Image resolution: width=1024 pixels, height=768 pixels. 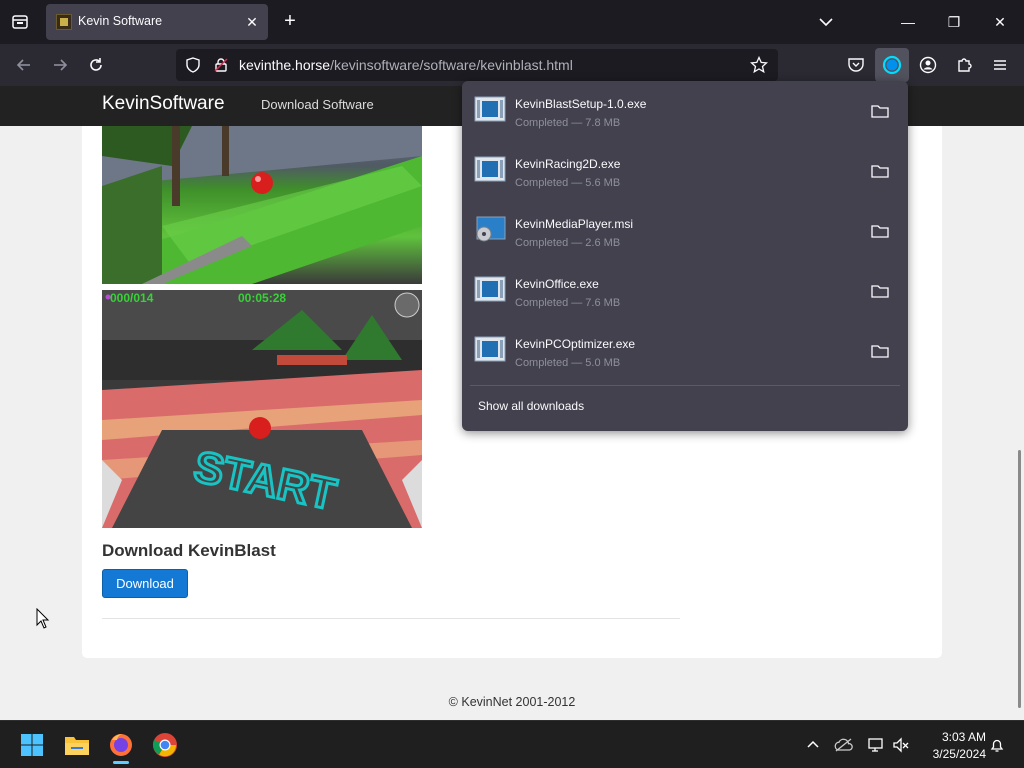 What do you see at coordinates (221, 65) in the screenshot?
I see `lock-icon` at bounding box center [221, 65].